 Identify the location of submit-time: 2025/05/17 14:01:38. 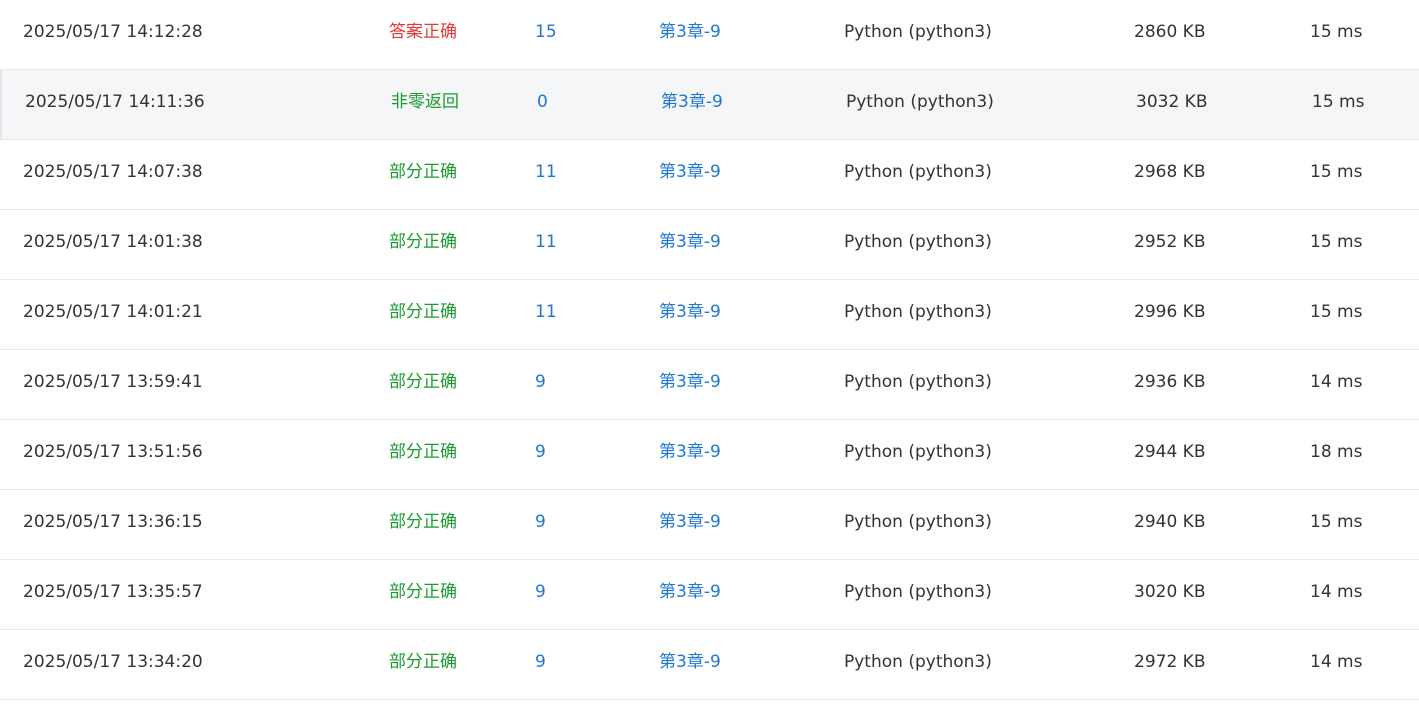
(113, 242).